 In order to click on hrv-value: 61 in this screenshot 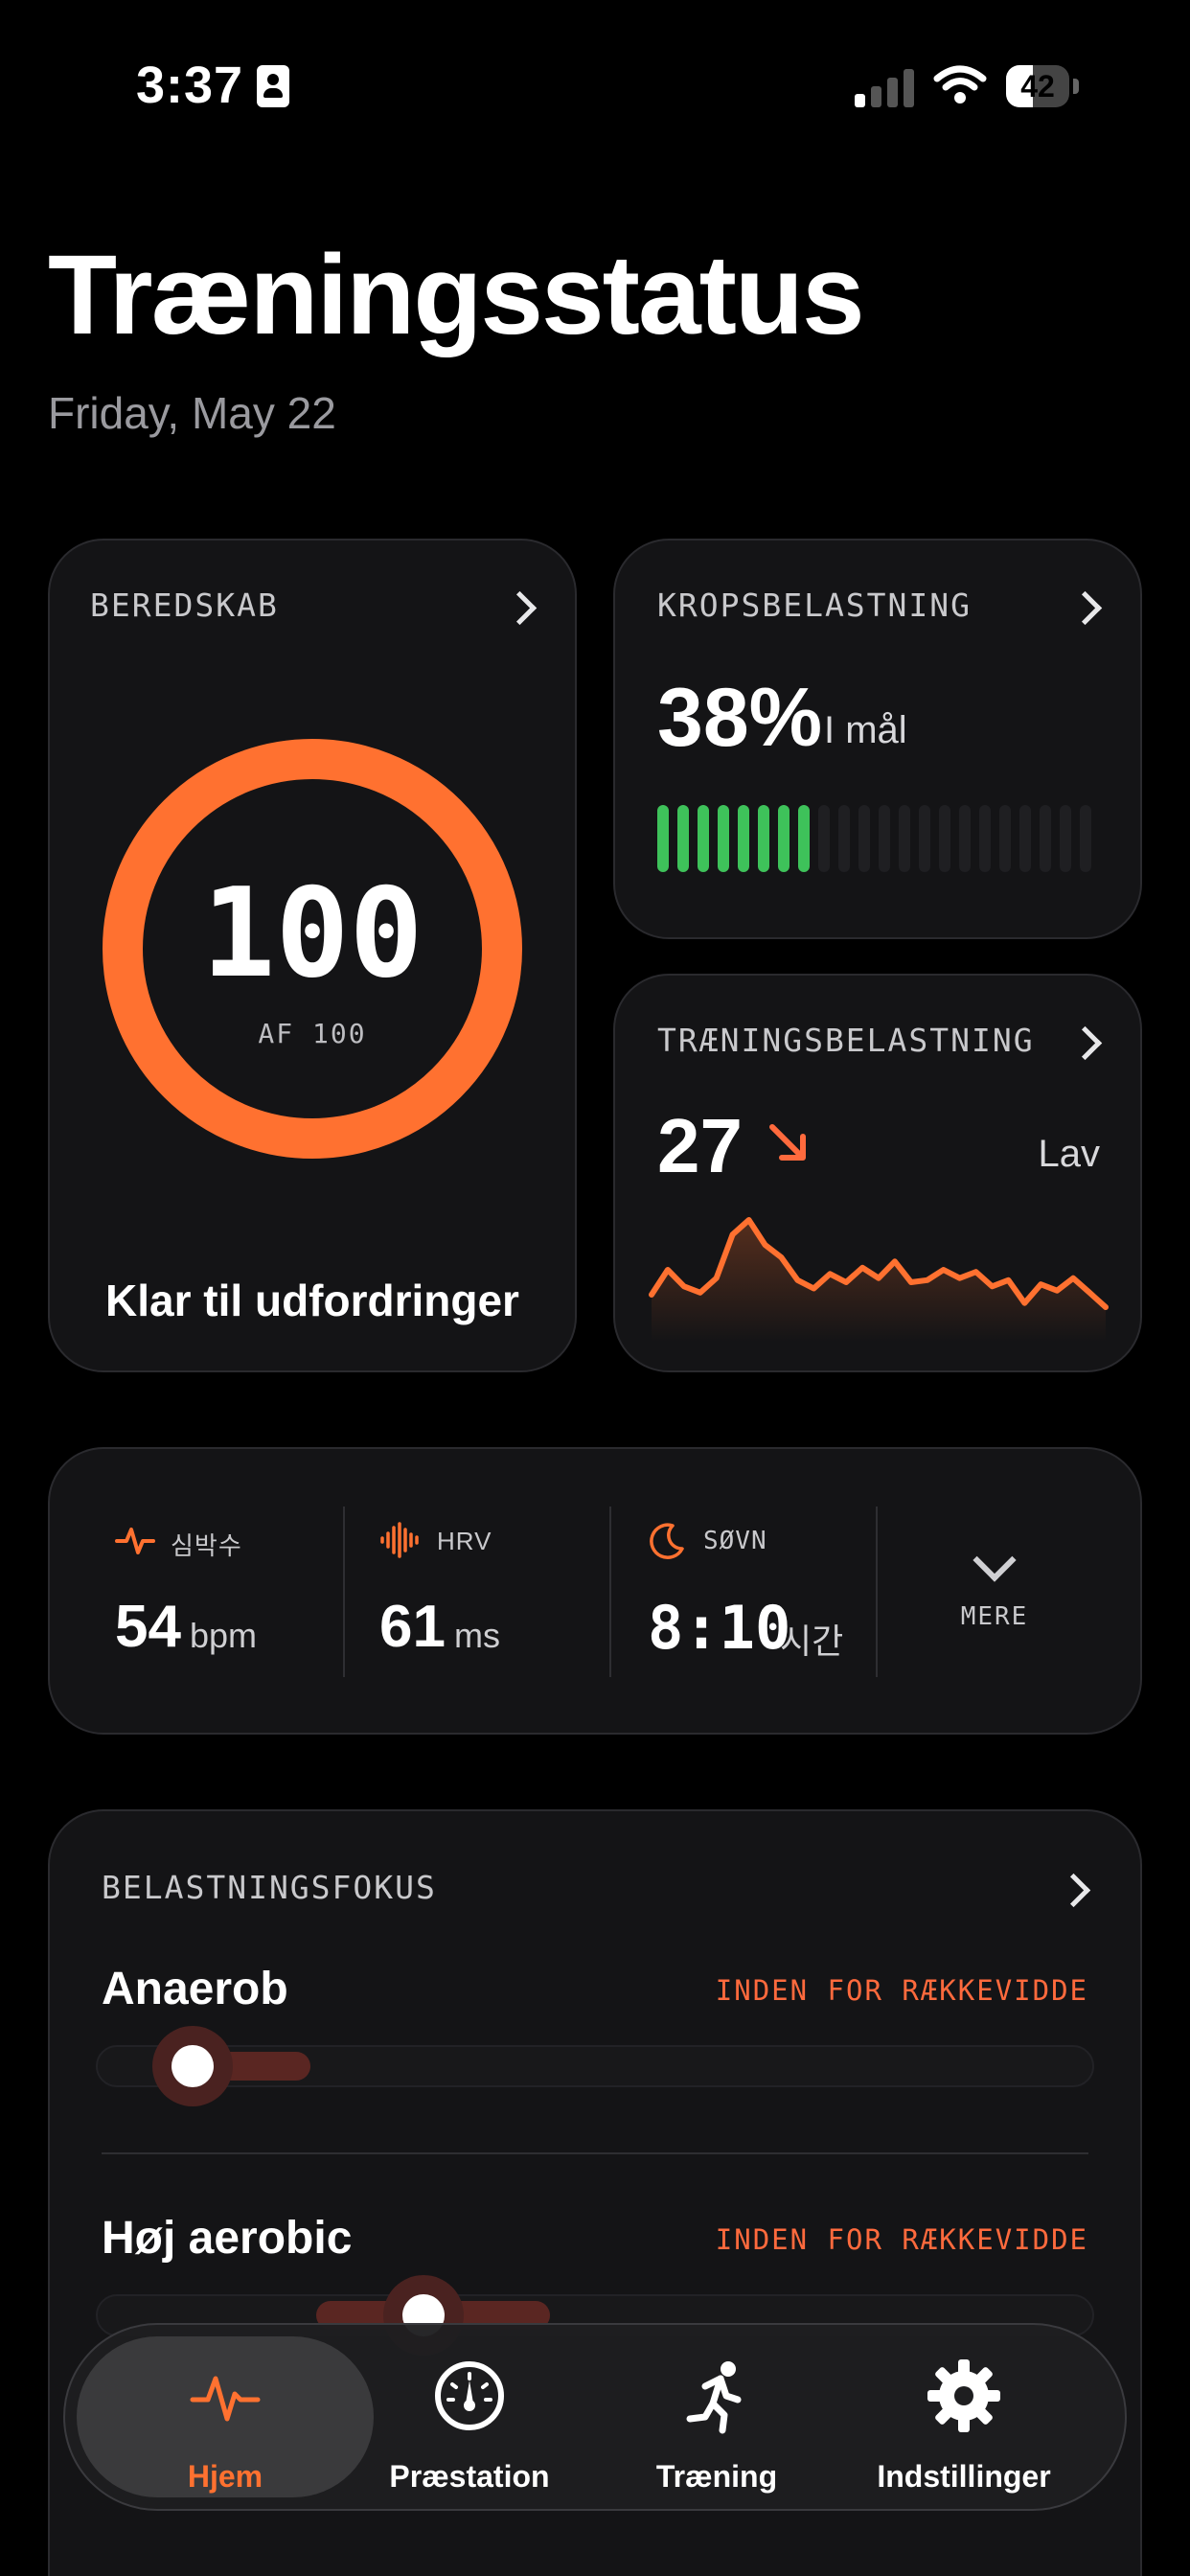, I will do `click(413, 1627)`.